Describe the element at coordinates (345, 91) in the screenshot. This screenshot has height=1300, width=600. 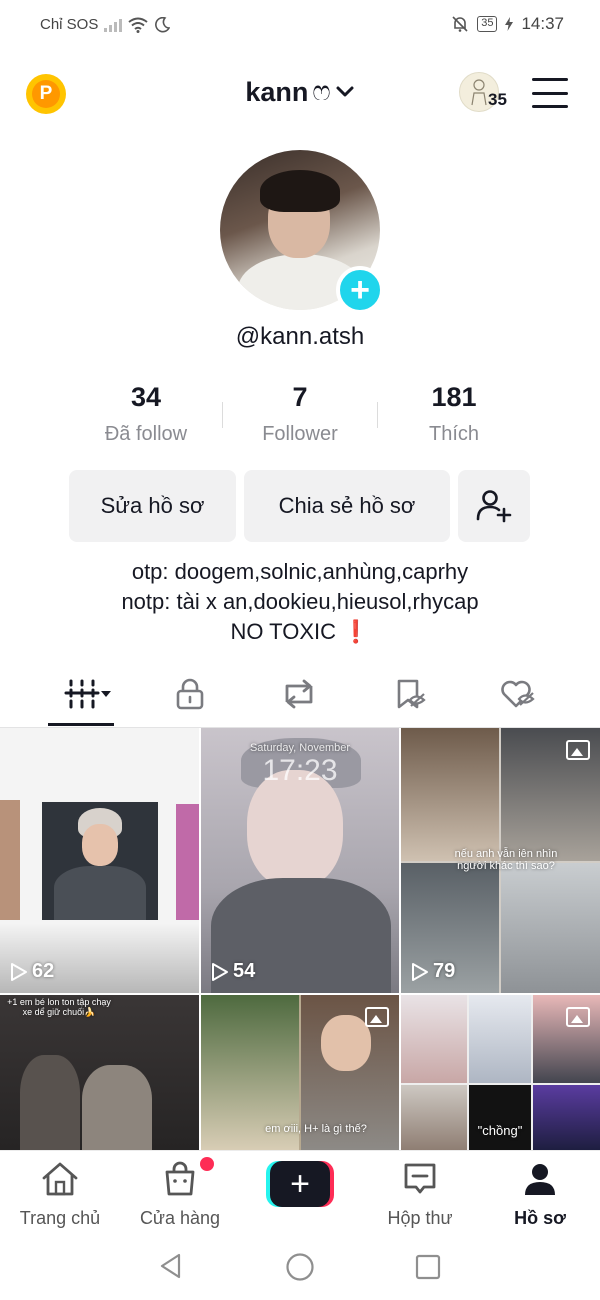
I see `chevron-down-icon` at that location.